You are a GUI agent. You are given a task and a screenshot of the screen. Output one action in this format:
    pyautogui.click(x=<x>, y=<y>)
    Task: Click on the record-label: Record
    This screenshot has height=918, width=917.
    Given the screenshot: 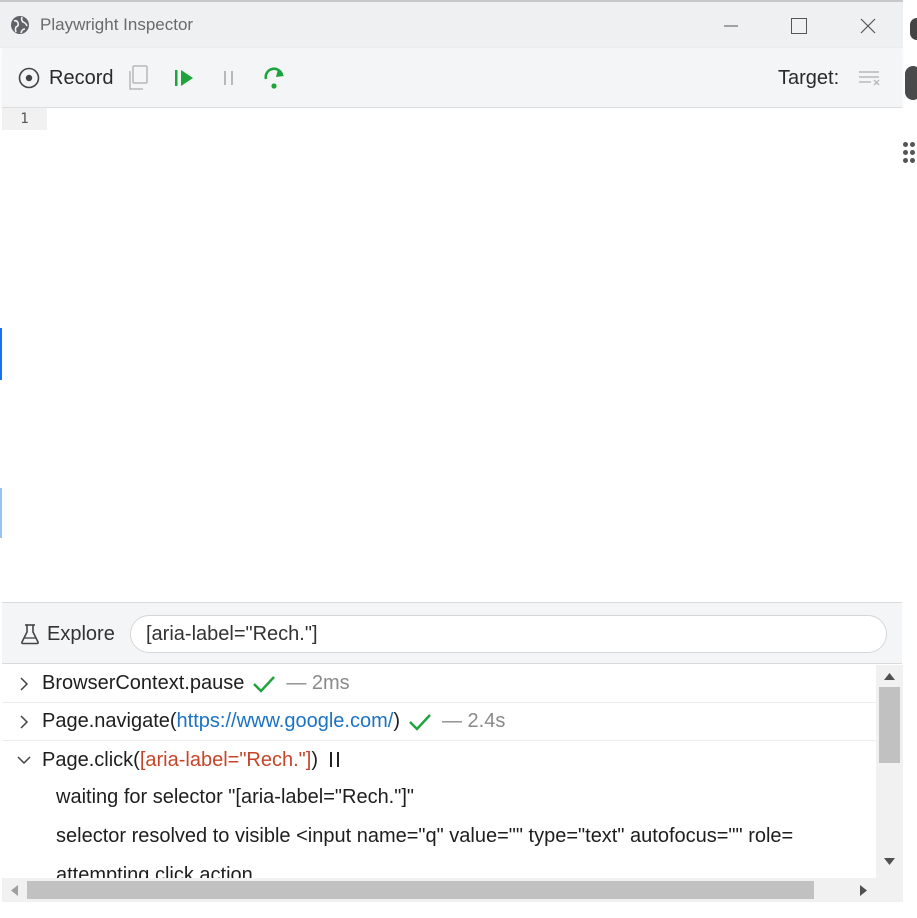 What is the action you would take?
    pyautogui.click(x=81, y=77)
    